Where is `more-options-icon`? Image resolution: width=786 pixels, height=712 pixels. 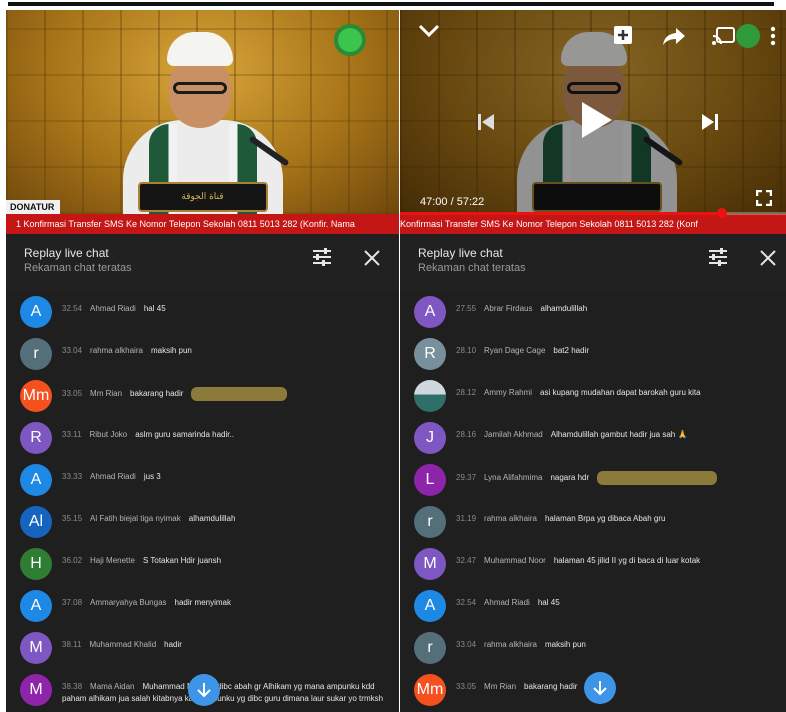 more-options-icon is located at coordinates (773, 38).